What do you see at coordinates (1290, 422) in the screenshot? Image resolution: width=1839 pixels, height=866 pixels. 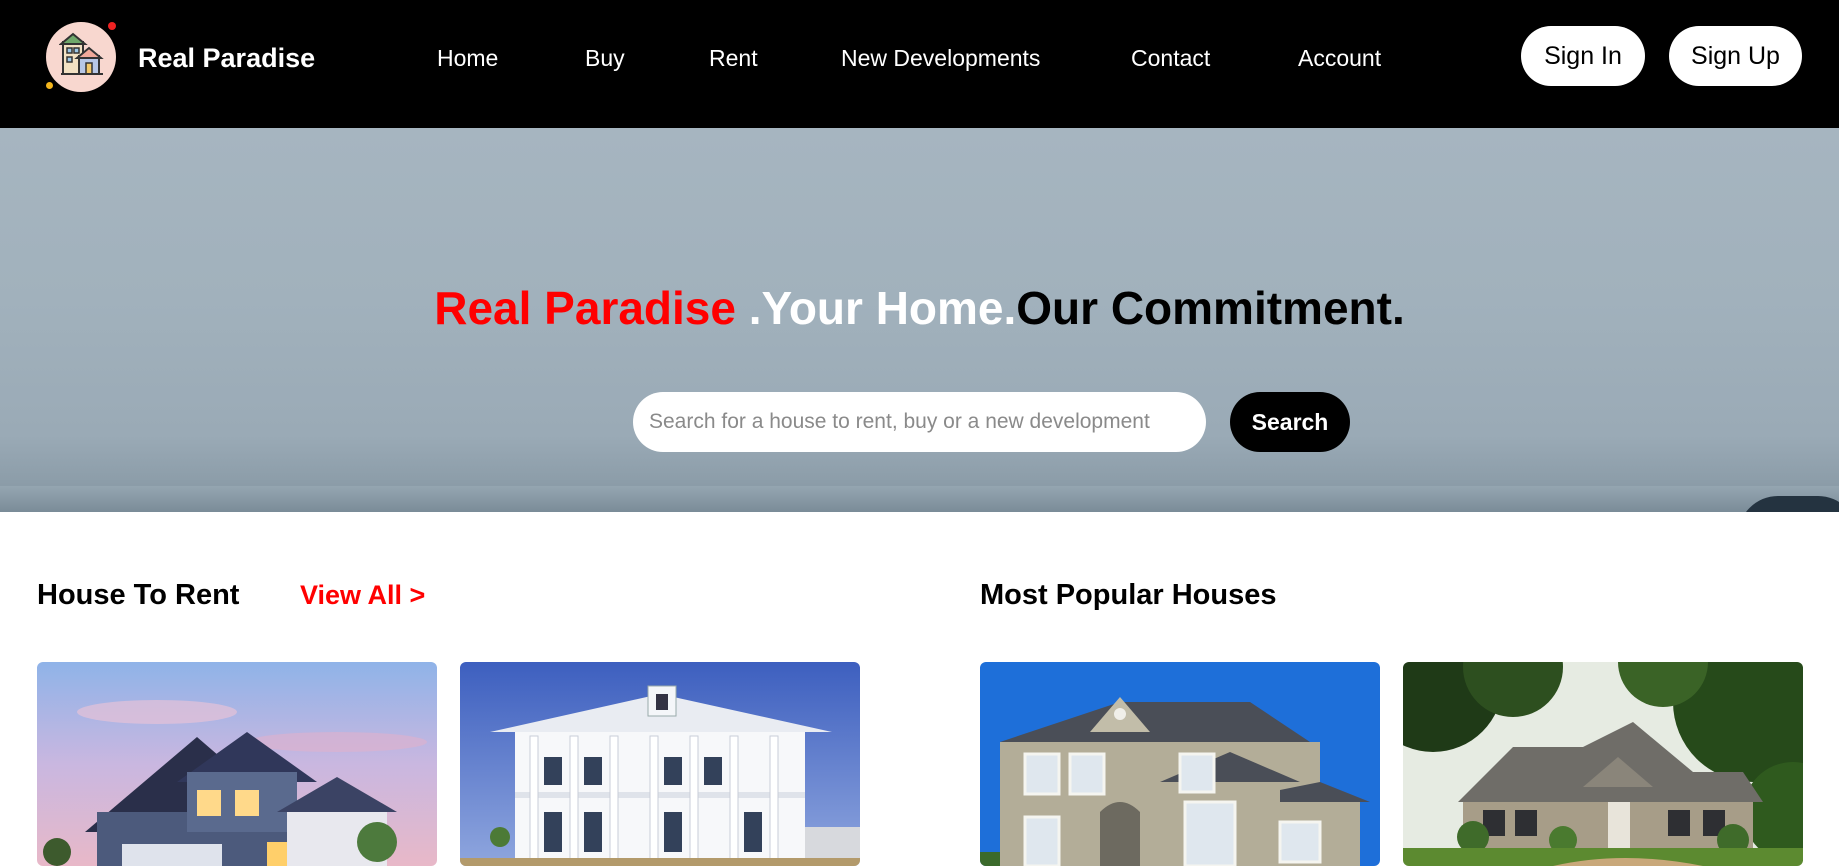 I see `search-button: Search` at bounding box center [1290, 422].